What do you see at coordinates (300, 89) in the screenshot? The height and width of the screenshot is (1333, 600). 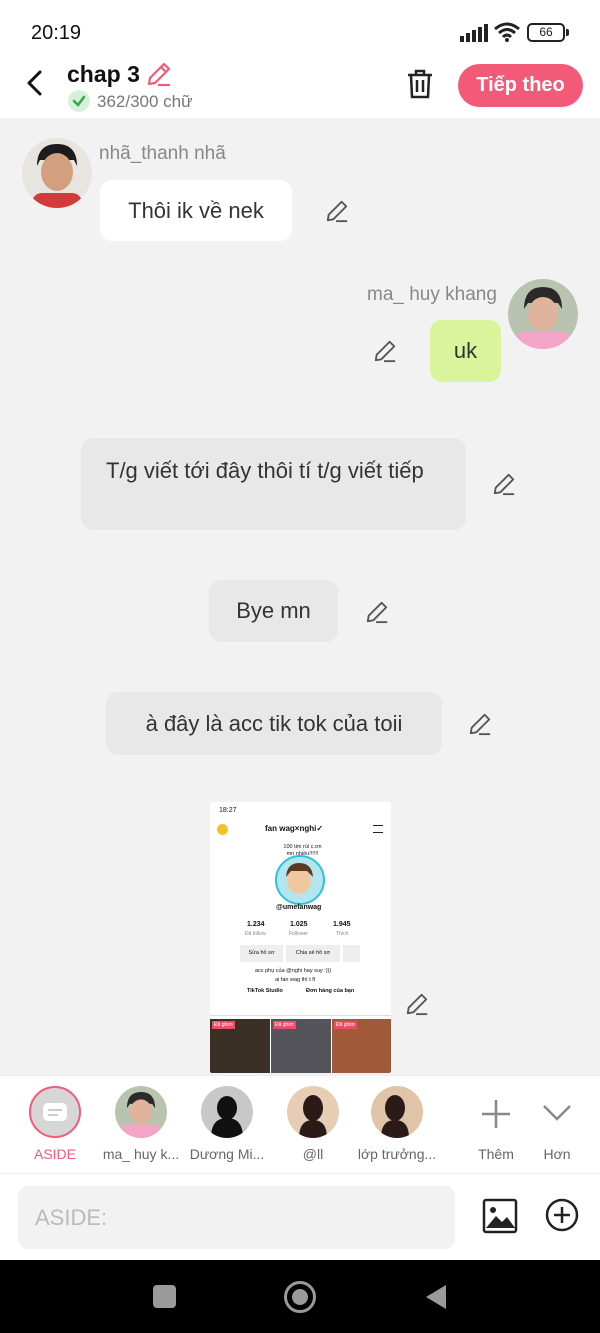 I see `editor-header: chap 3 362/300 chữ Tiếp theo` at bounding box center [300, 89].